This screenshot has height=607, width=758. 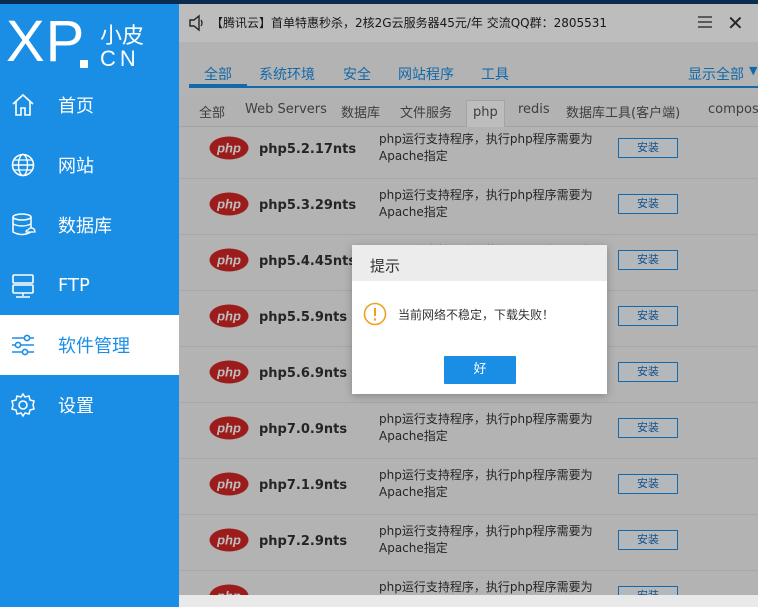 What do you see at coordinates (476, 315) in the screenshot?
I see `dialog-message: 当前网络不稳定，下载失败！` at bounding box center [476, 315].